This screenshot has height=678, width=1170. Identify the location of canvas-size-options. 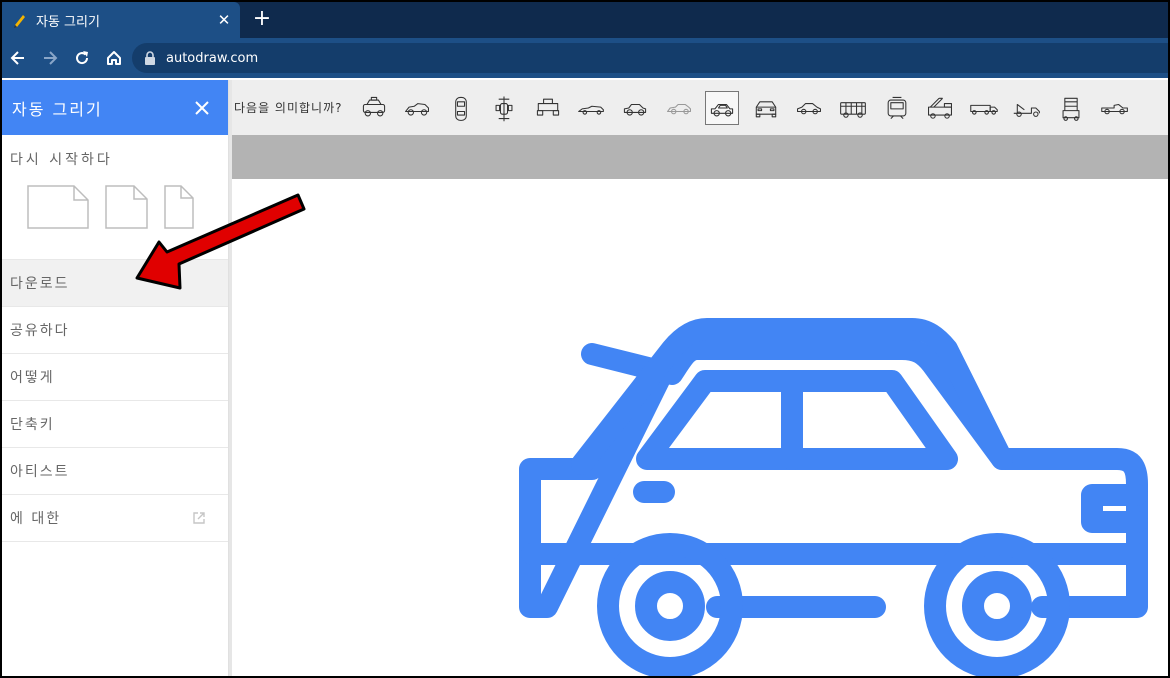
(115, 207).